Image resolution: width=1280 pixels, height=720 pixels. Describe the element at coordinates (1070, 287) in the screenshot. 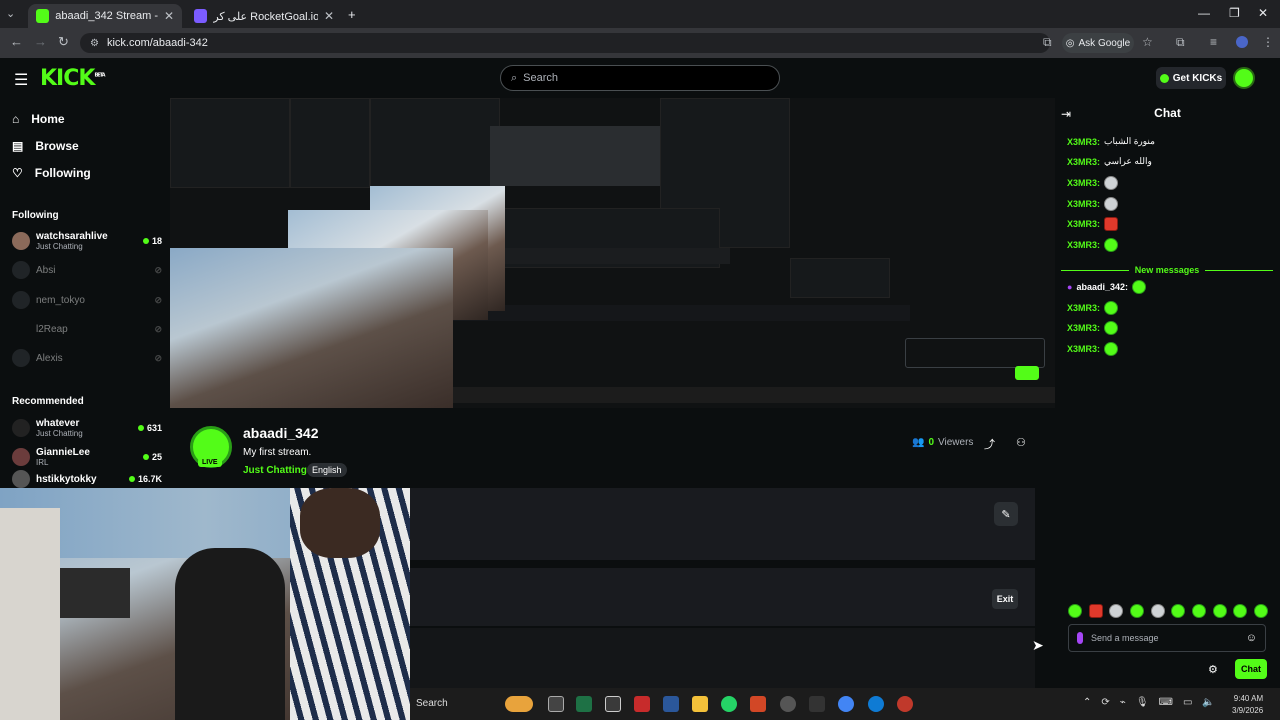

I see `mic-badge-icon: ●` at that location.